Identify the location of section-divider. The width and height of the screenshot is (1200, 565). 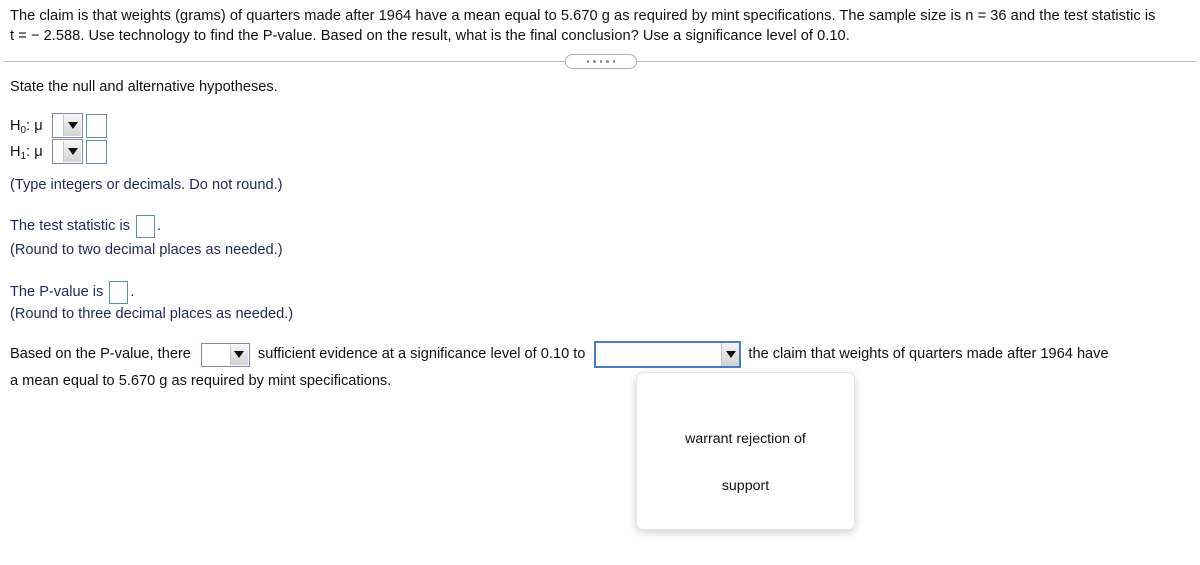
(600, 62).